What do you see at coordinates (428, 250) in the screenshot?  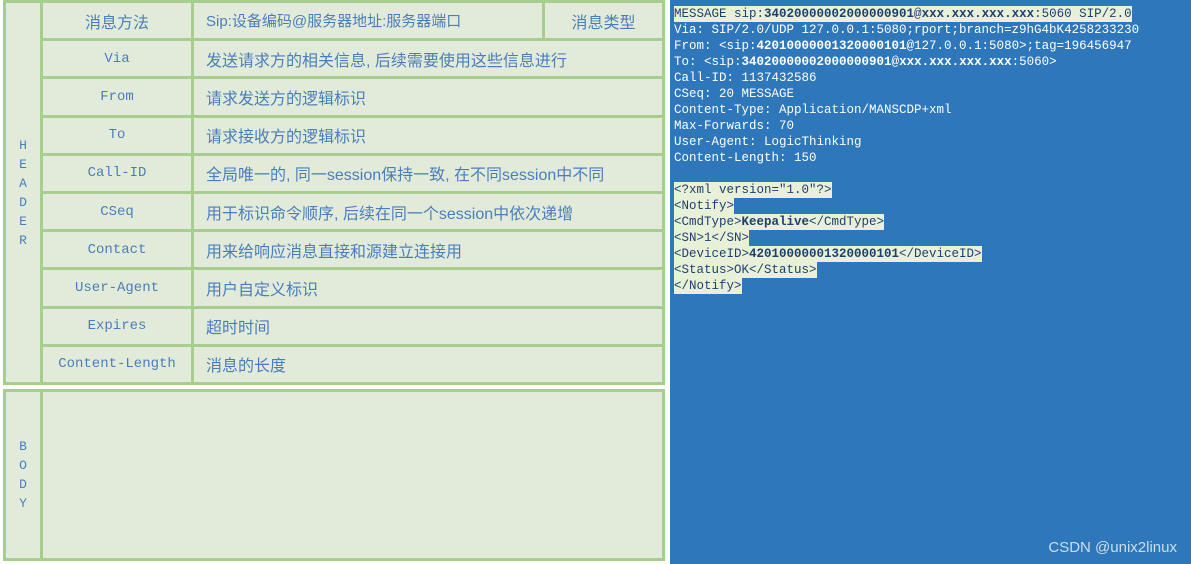 I see `row-field-description: 用来给响应消息直接和源建立连接用` at bounding box center [428, 250].